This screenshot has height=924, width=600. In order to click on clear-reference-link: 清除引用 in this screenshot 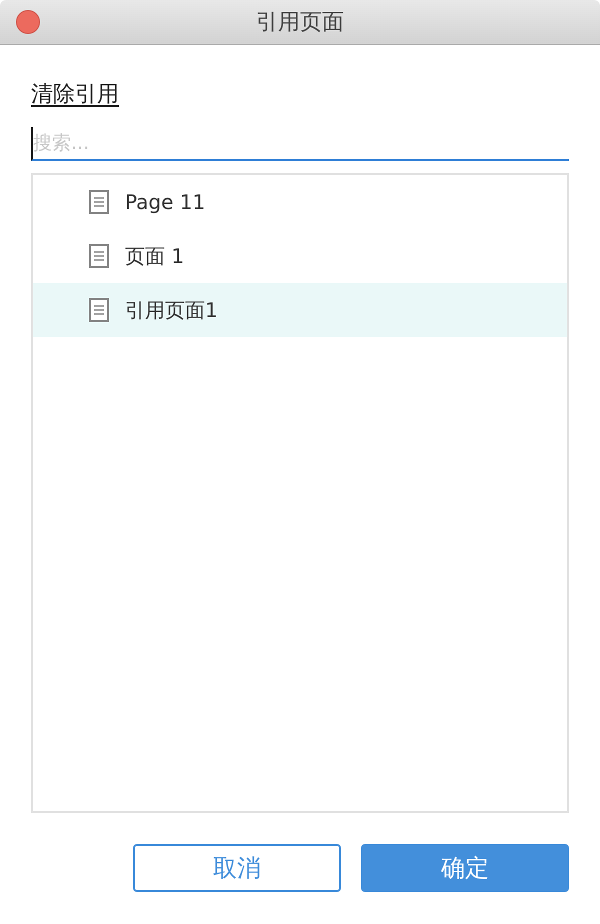, I will do `click(75, 94)`.